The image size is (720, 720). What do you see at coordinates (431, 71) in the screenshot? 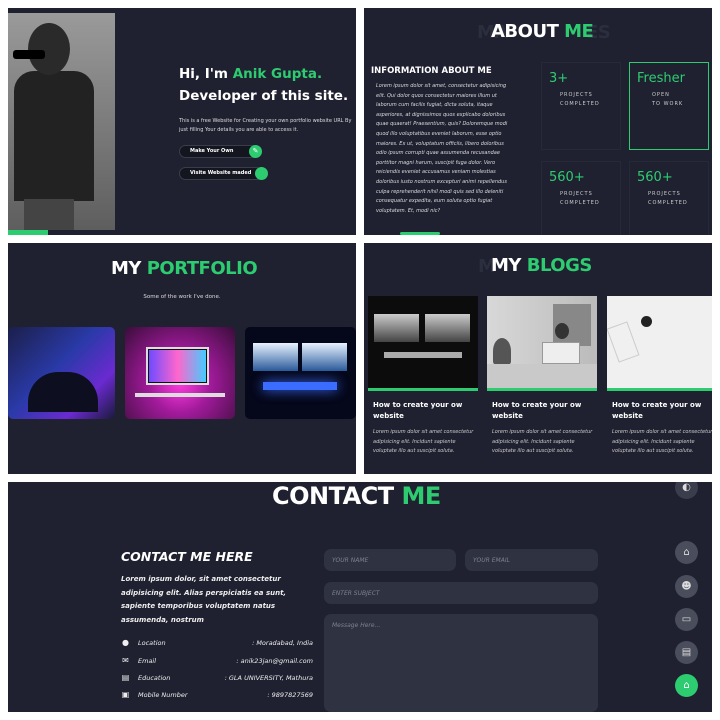
I see `about-info-heading: INFORMATION ABOUT ME` at bounding box center [431, 71].